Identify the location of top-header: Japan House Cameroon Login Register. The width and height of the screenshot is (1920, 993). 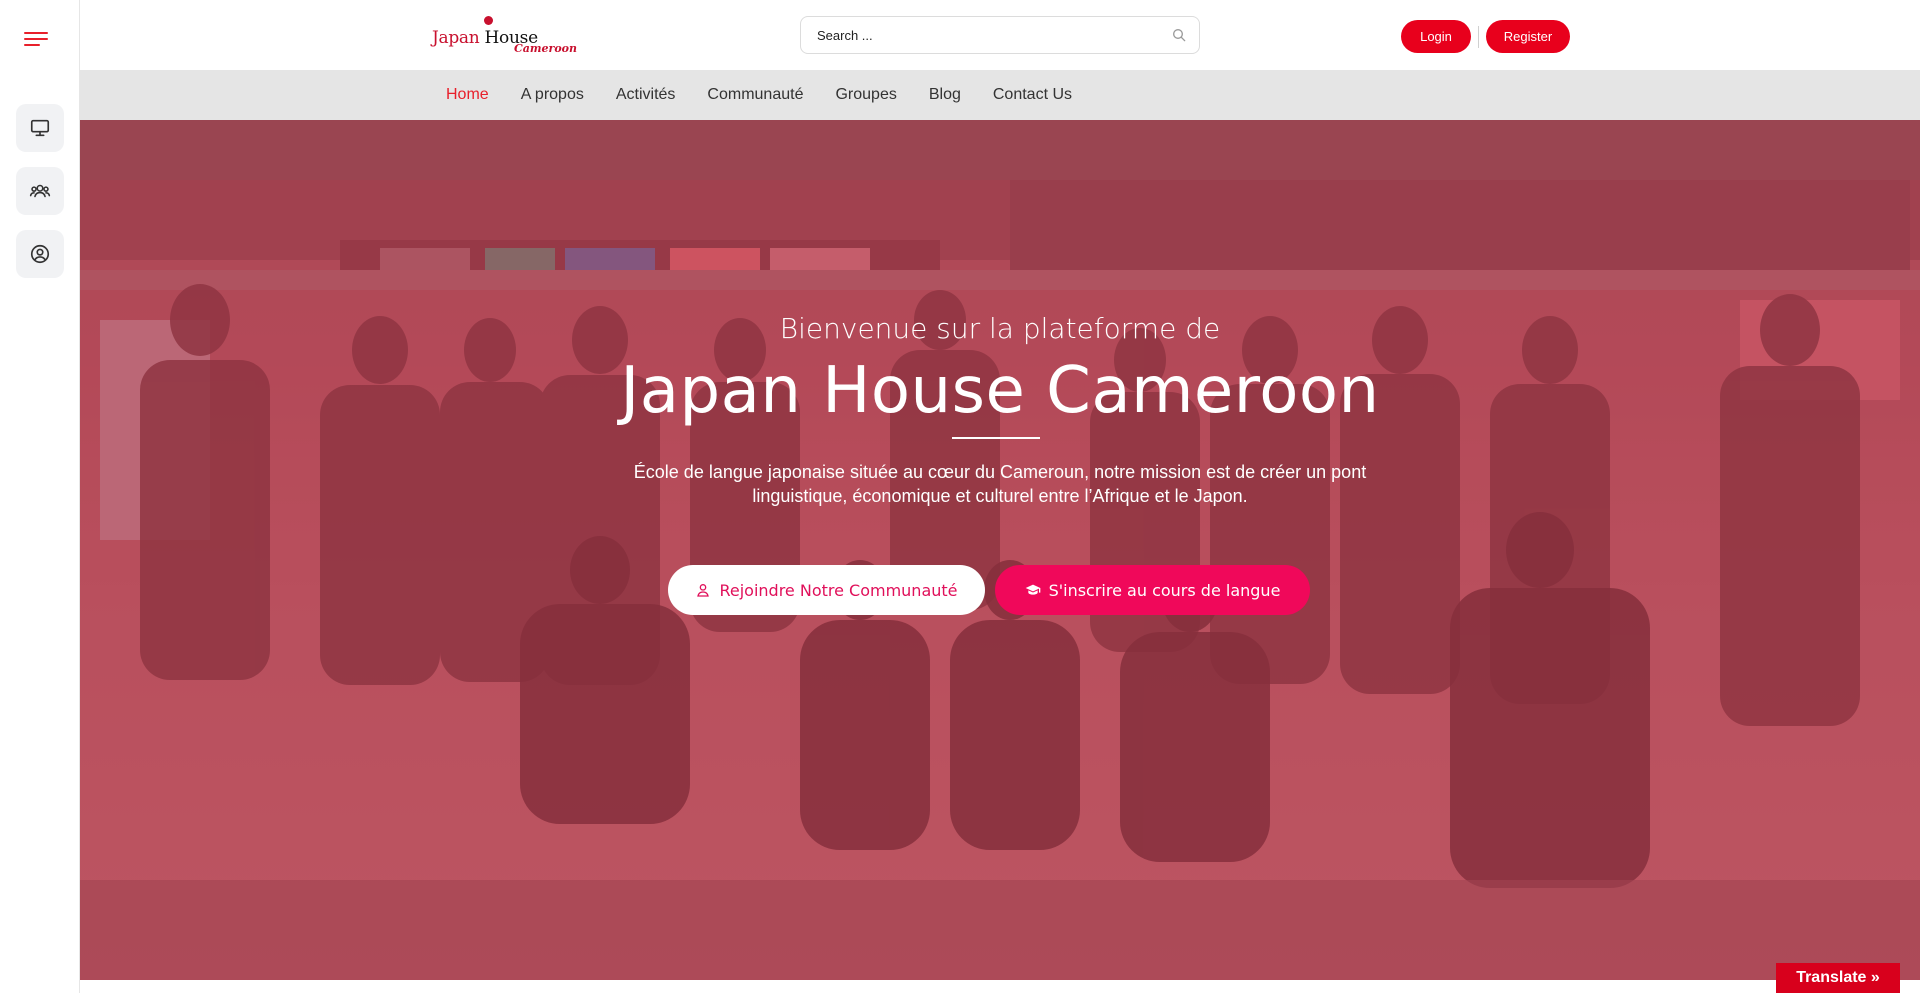
(1000, 35).